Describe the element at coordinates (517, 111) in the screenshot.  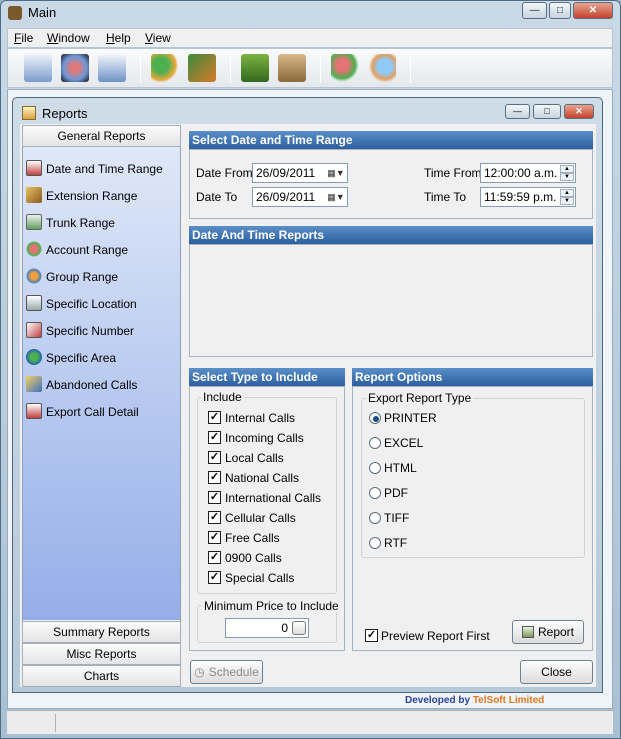
I see `reports-minimize-button: —` at that location.